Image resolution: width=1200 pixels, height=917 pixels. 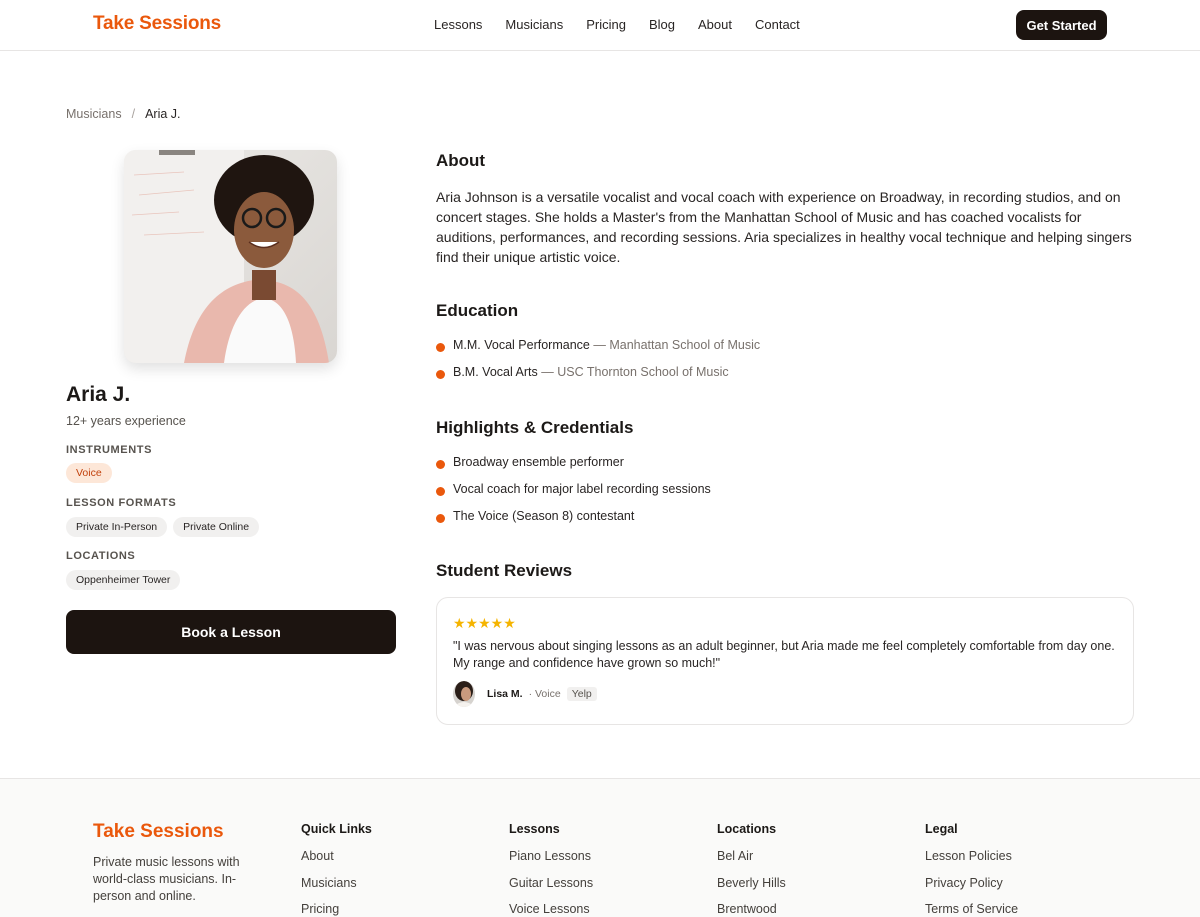 I want to click on format-chip: Private Online, so click(x=216, y=527).